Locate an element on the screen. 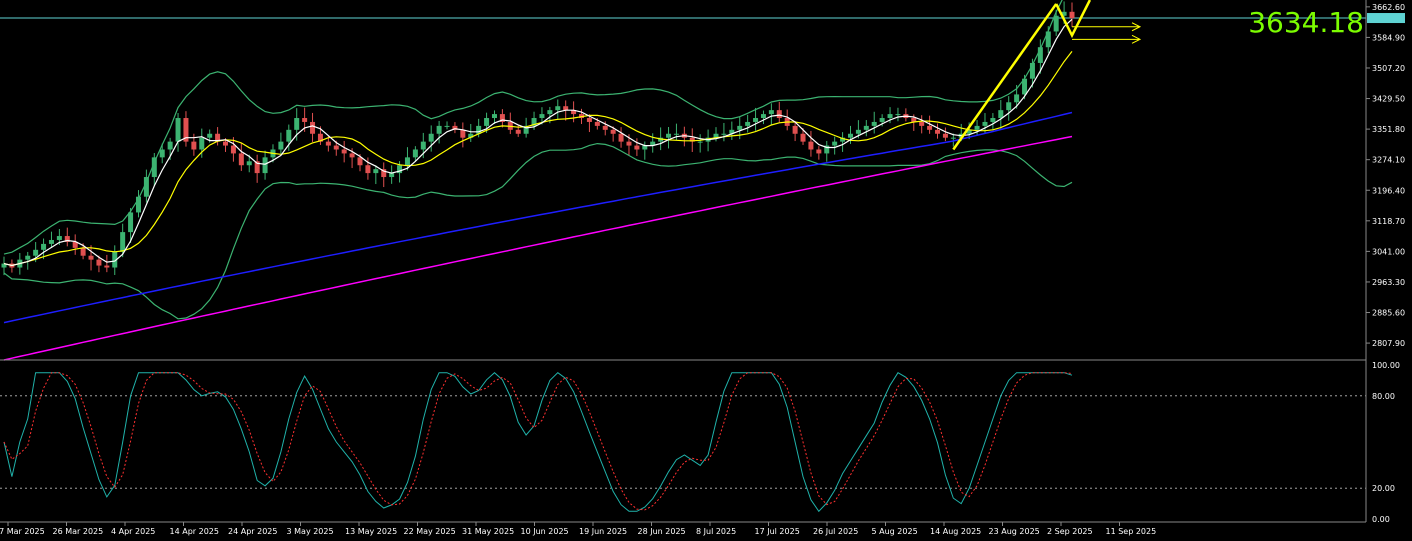 Image resolution: width=1412 pixels, height=541 pixels. price-tick-label: 3196.40 is located at coordinates (1388, 190).